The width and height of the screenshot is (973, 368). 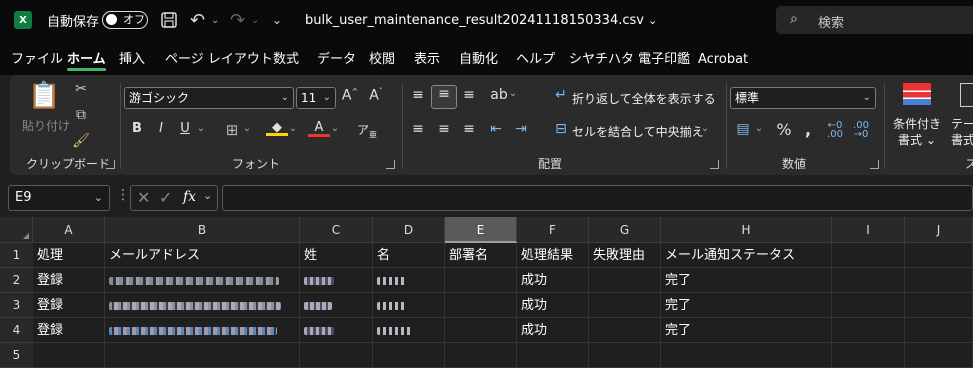 I want to click on cell-c3, so click(x=336, y=305).